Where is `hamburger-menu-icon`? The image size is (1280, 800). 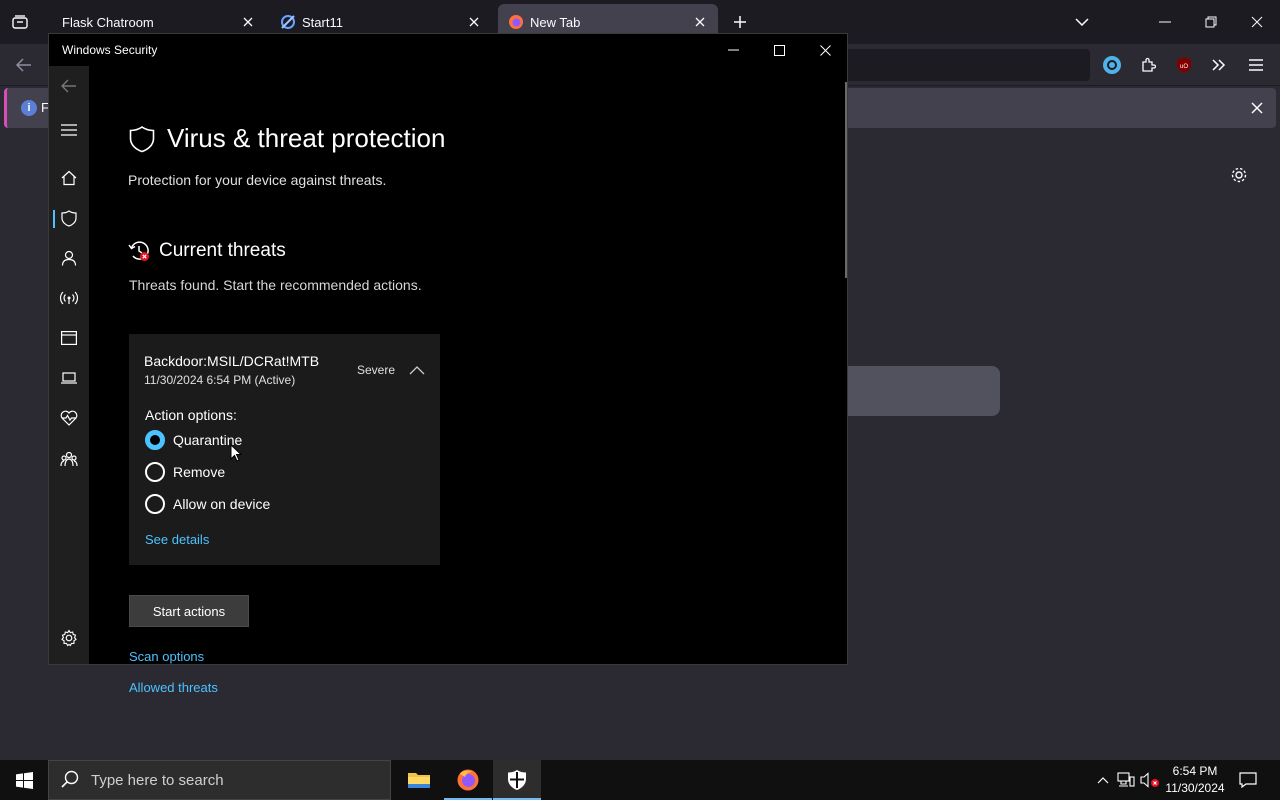 hamburger-menu-icon is located at coordinates (1256, 65).